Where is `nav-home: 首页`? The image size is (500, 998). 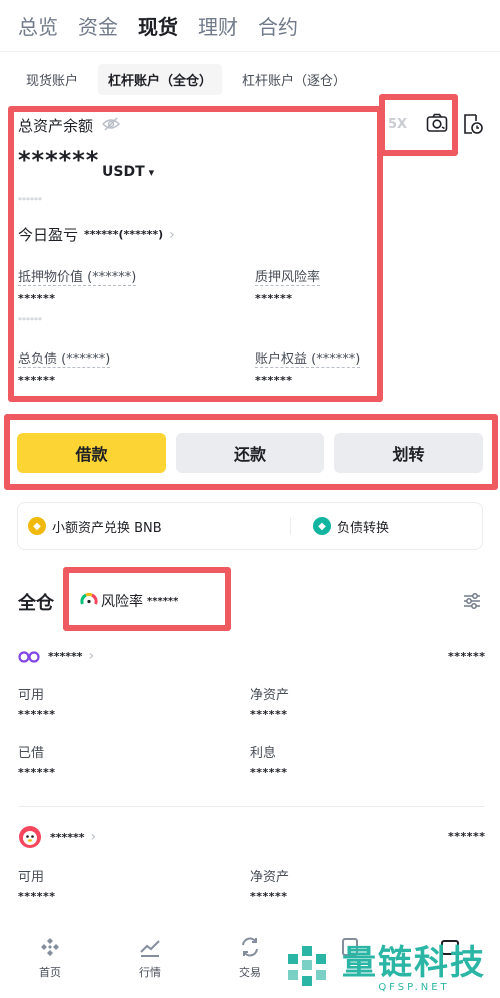 nav-home: 首页 is located at coordinates (50, 959).